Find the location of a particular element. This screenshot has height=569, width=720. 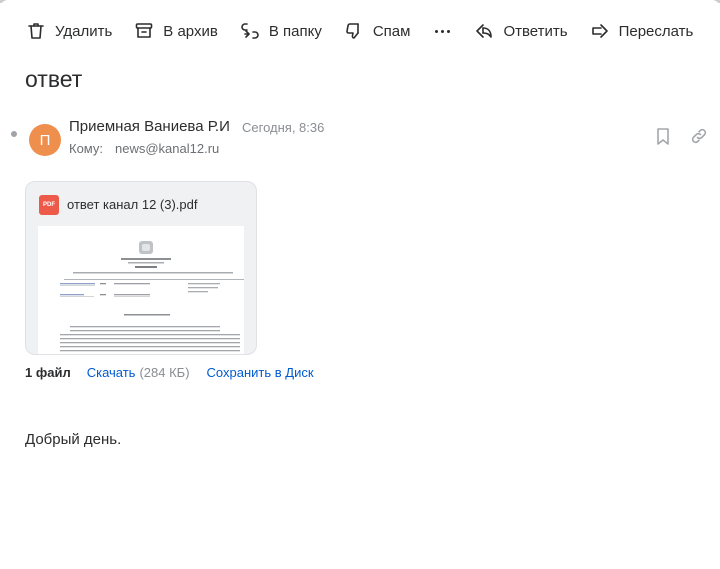

forward-label: Переслать is located at coordinates (656, 31).